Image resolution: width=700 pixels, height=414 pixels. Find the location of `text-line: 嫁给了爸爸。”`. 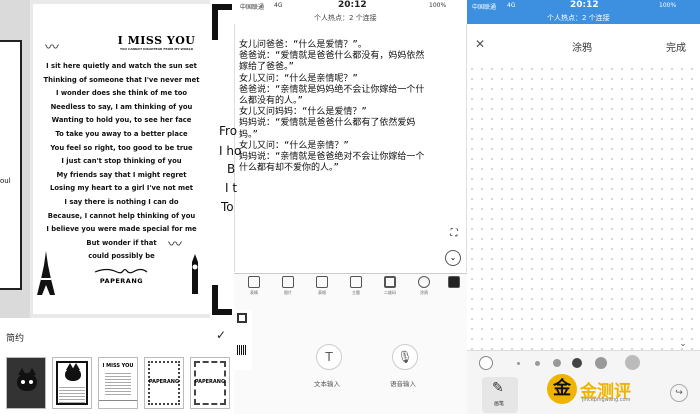

text-line: 嫁给了爸爸。” is located at coordinates (266, 67).